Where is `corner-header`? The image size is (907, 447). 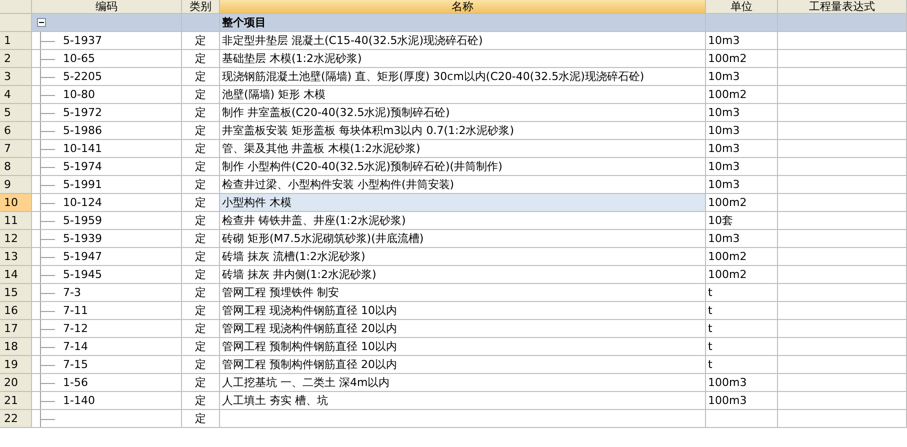 corner-header is located at coordinates (16, 7).